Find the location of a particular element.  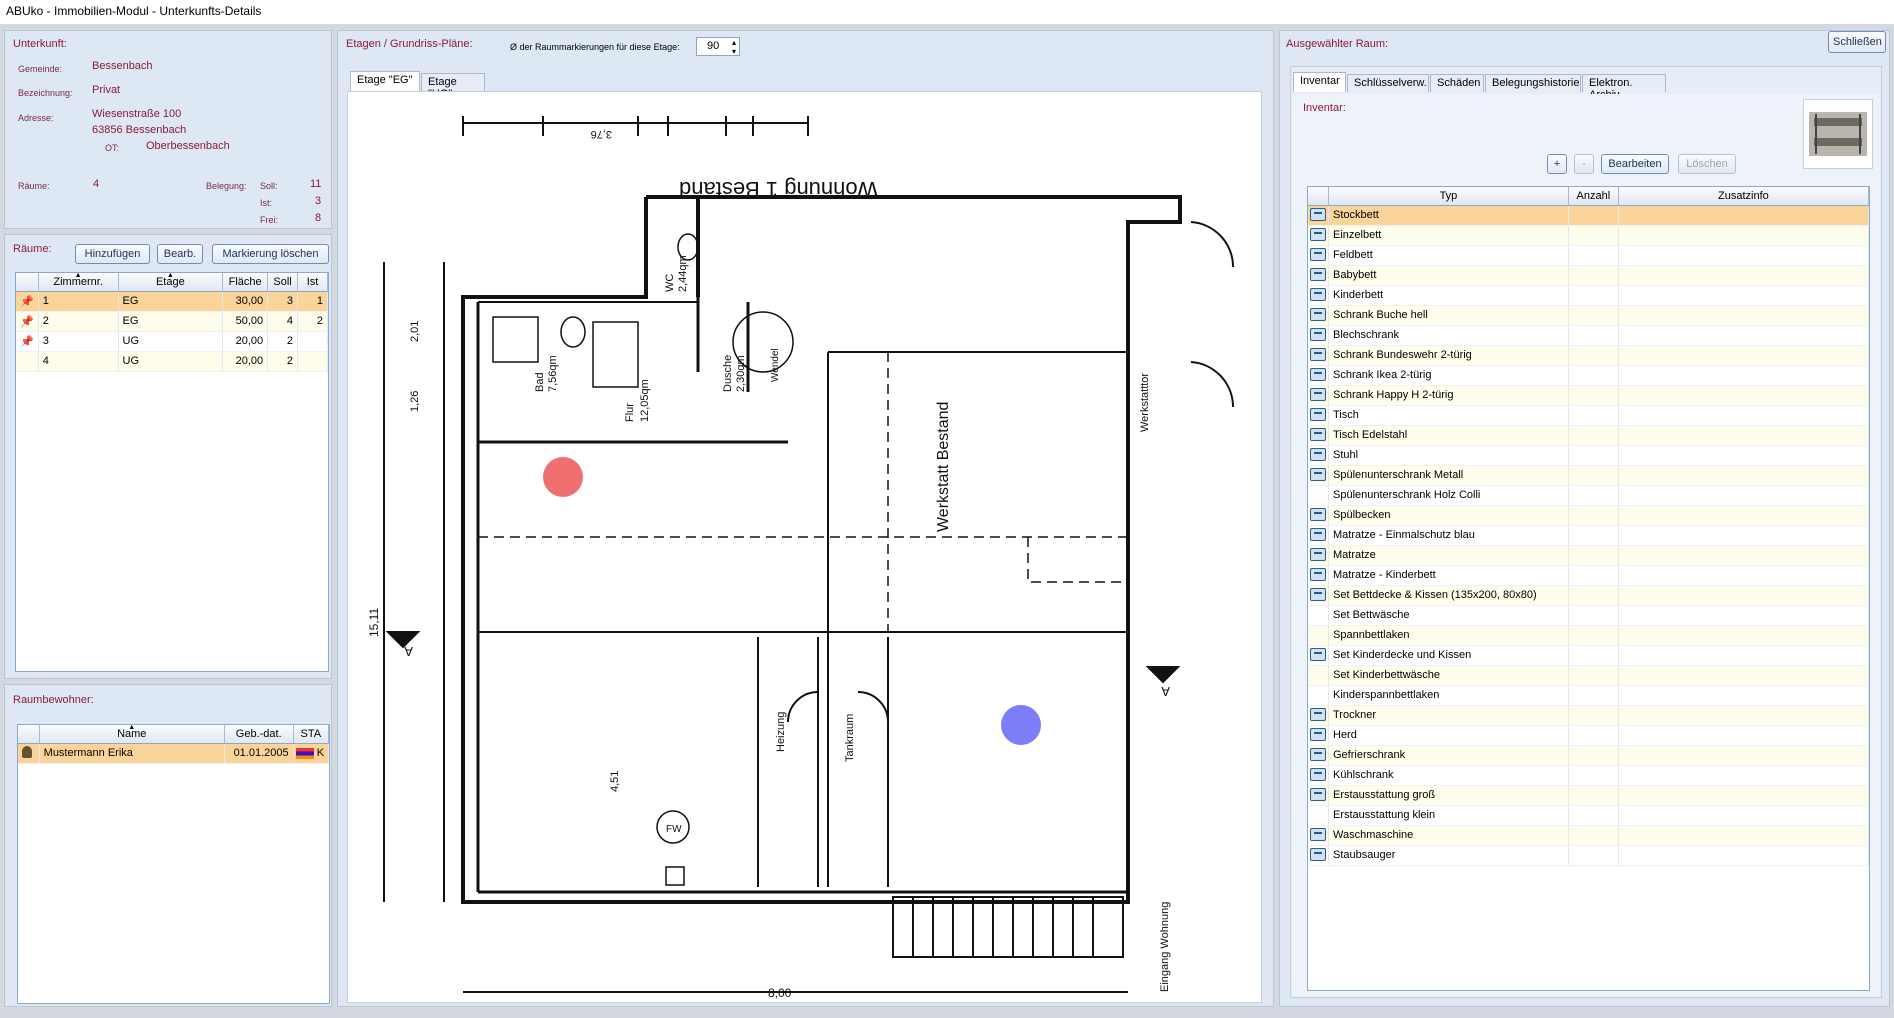

tab-schluesselverw: Schlüsselverw. is located at coordinates (1388, 83).